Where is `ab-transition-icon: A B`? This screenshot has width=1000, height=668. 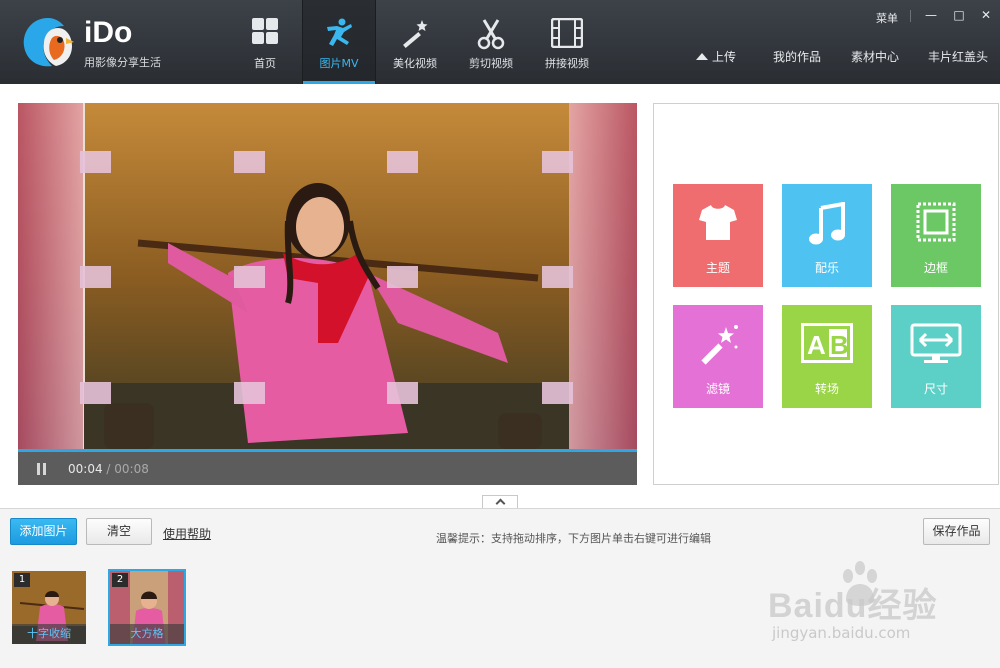
ab-transition-icon: A B is located at coordinates (827, 343).